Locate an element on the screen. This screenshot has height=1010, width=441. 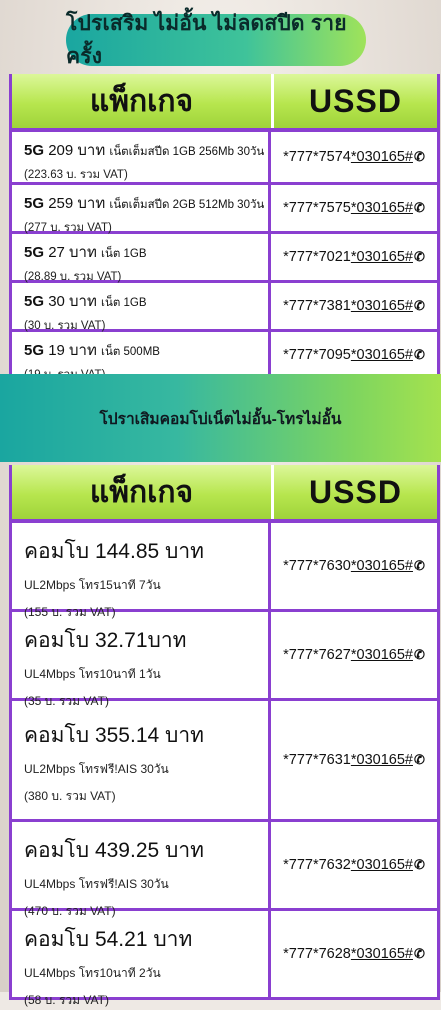
page-title-text: โปรเสริม ไม่อั้น ไม่ลดสปีด รายครั้ง is located at coordinates (206, 40).